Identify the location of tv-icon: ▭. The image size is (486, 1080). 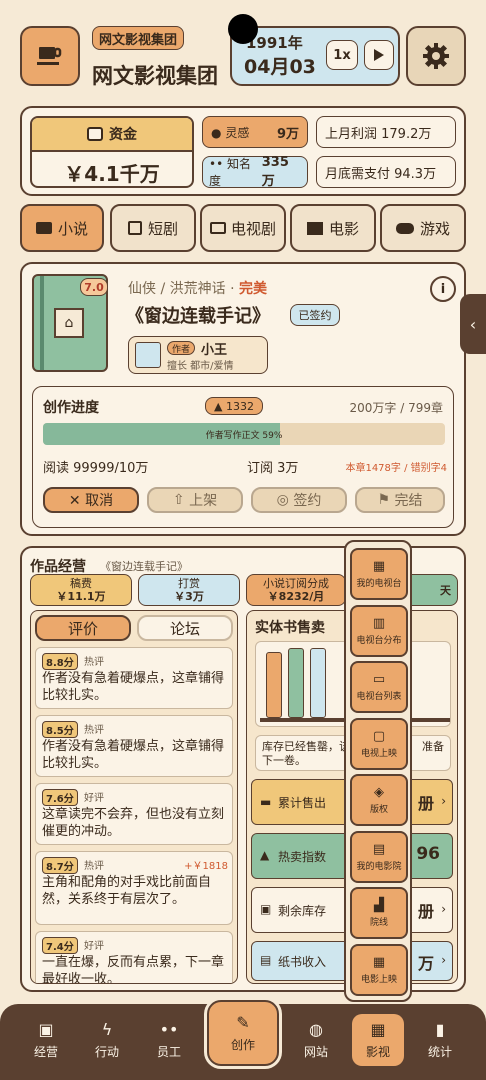
(379, 679).